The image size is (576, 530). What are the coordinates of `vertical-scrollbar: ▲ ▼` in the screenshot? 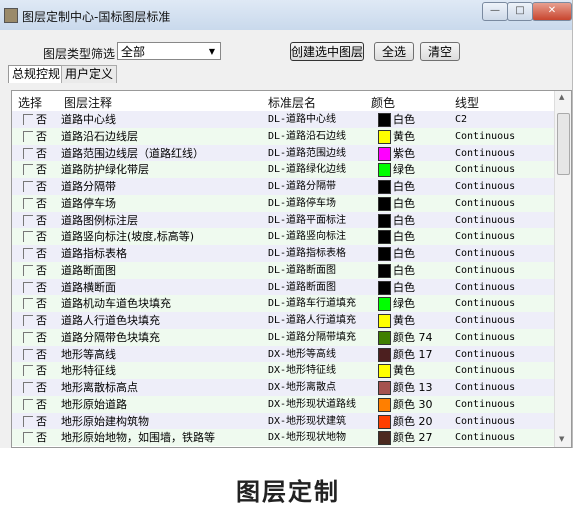 It's located at (562, 269).